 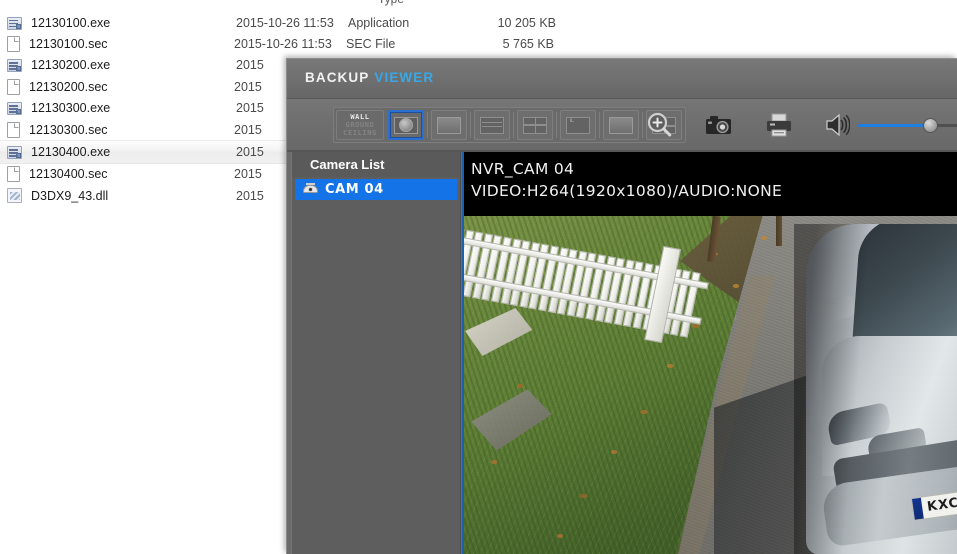 What do you see at coordinates (68, 44) in the screenshot?
I see `file-name: 12130100.sec` at bounding box center [68, 44].